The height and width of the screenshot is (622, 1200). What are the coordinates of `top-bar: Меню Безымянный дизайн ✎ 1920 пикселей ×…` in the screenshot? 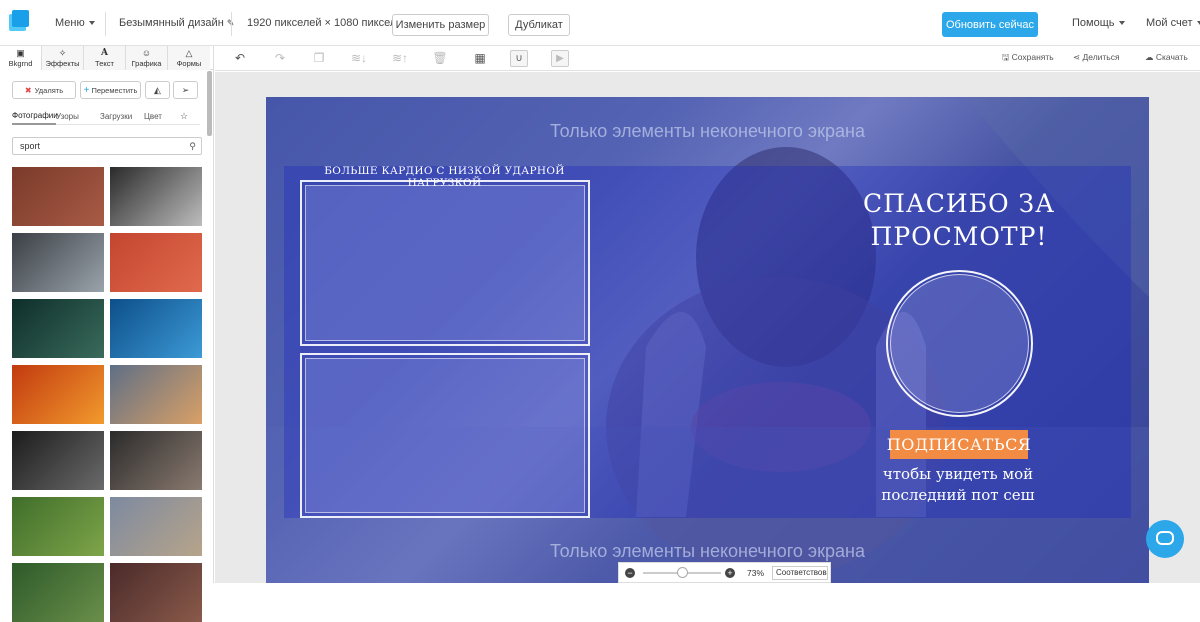 It's located at (600, 23).